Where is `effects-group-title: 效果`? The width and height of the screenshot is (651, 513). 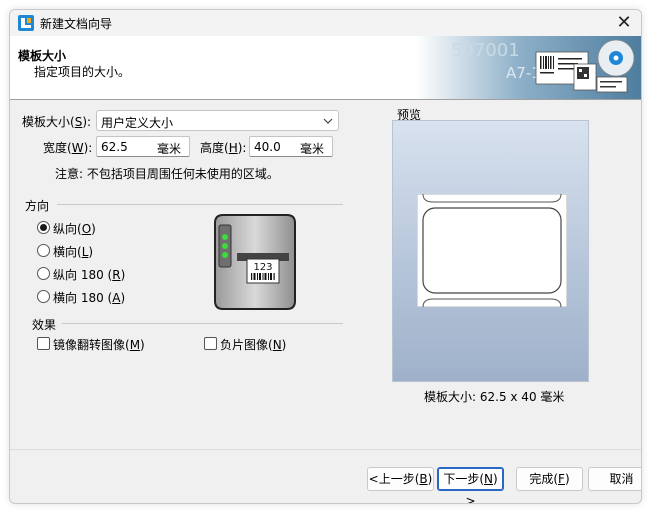 effects-group-title: 效果 is located at coordinates (44, 325).